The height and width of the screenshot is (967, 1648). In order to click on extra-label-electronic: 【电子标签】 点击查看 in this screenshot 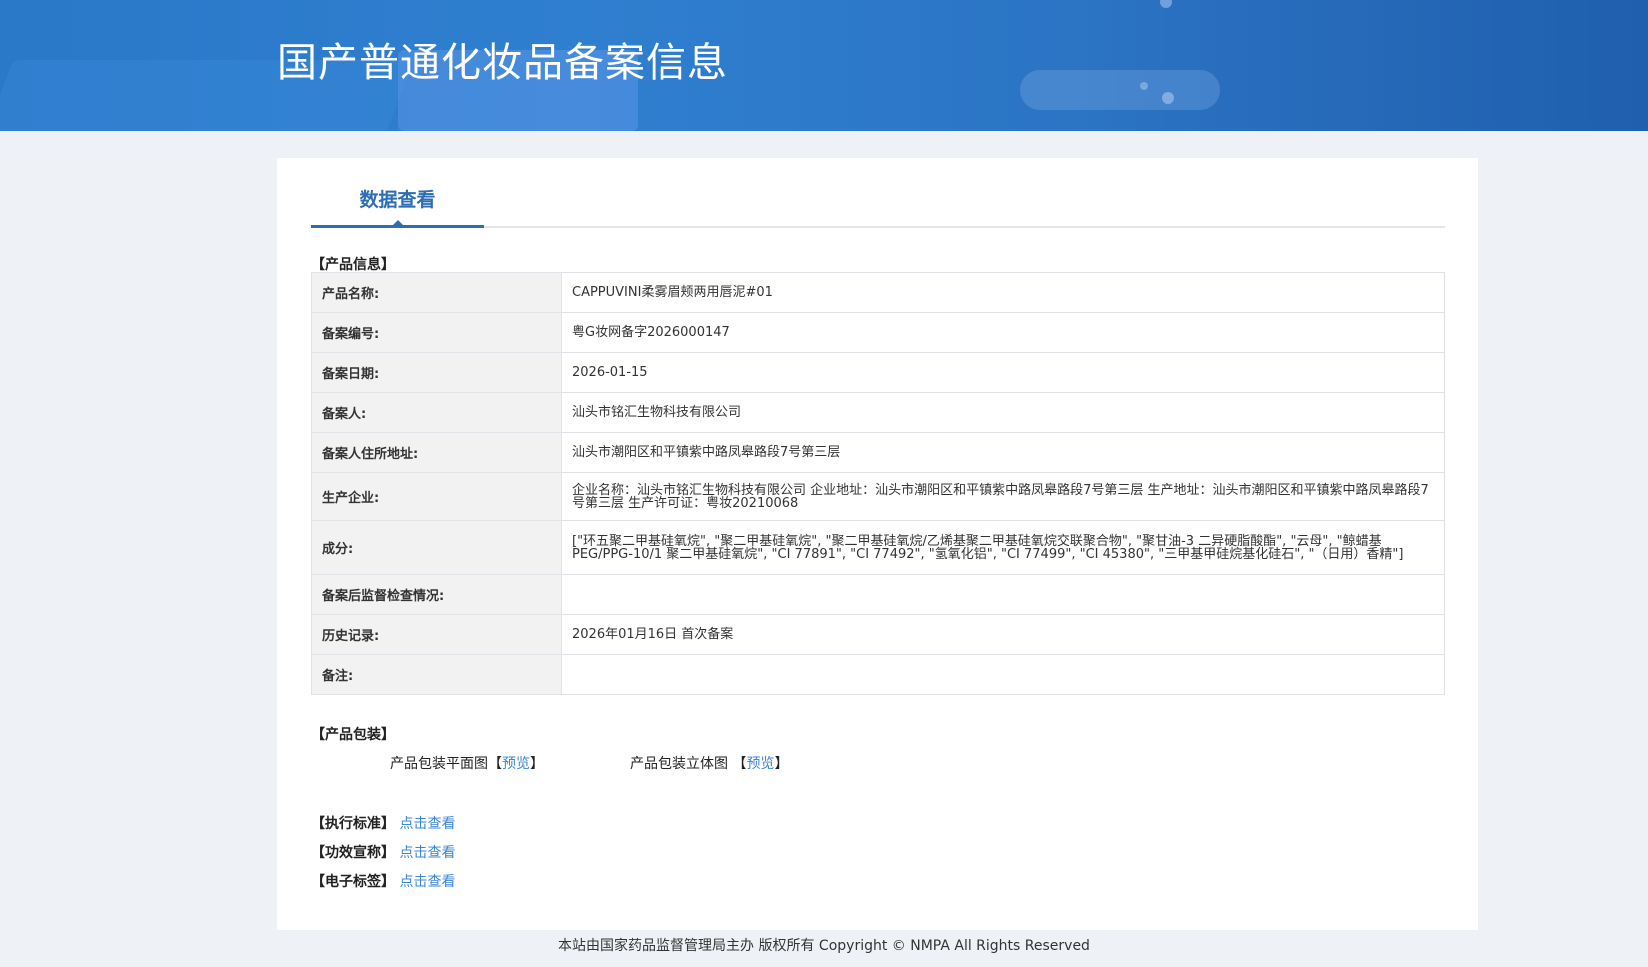, I will do `click(383, 881)`.